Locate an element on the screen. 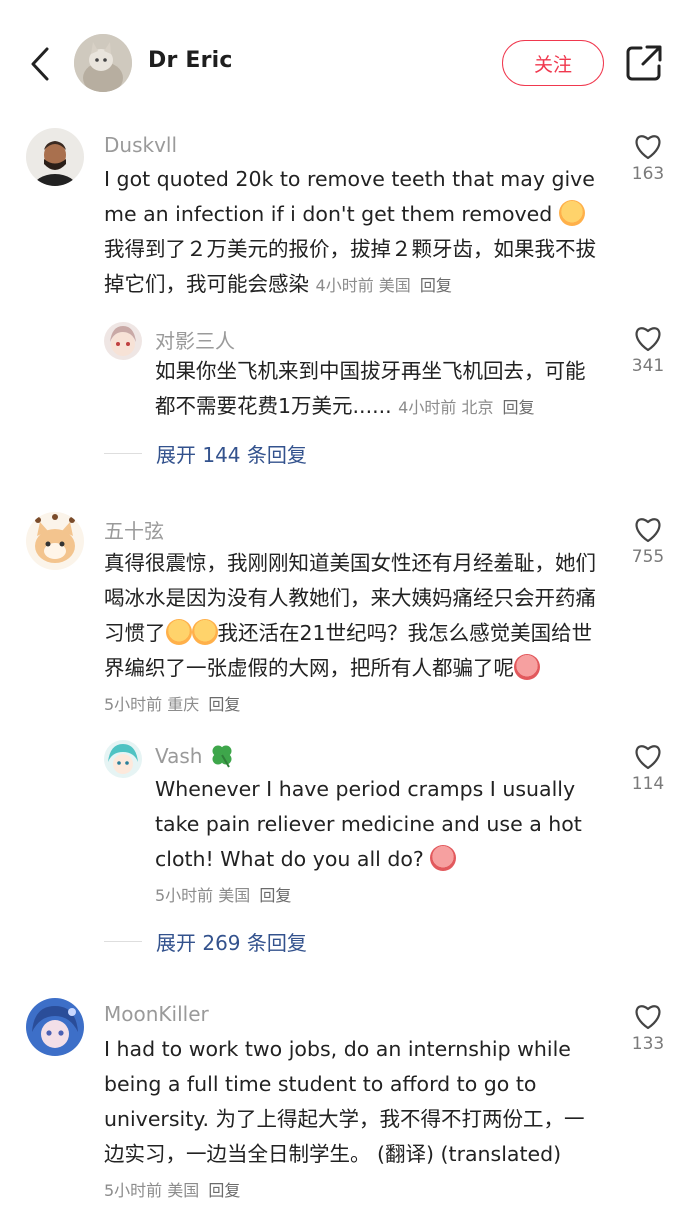  comment-meta: 5小时前 美国 回复 is located at coordinates (172, 1190).